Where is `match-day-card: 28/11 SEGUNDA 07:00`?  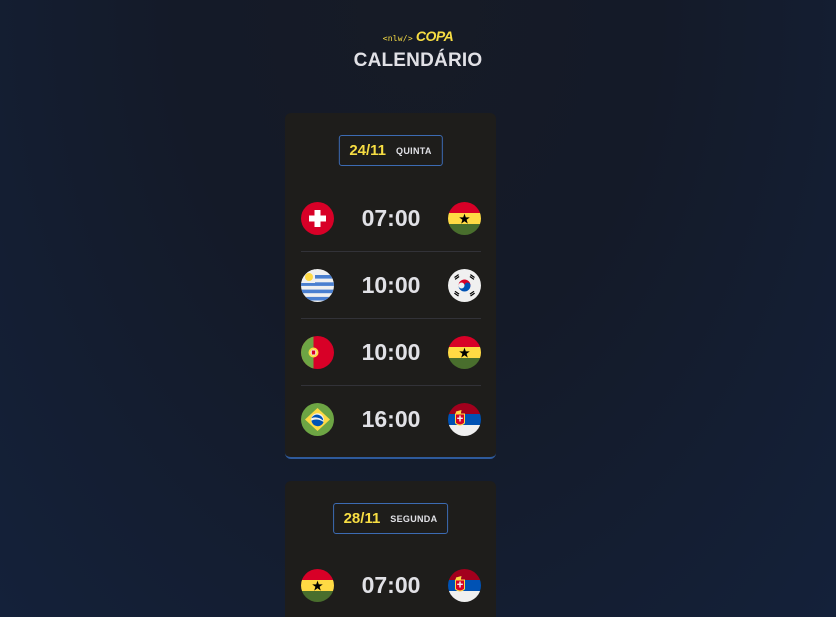 match-day-card: 28/11 SEGUNDA 07:00 is located at coordinates (390, 549).